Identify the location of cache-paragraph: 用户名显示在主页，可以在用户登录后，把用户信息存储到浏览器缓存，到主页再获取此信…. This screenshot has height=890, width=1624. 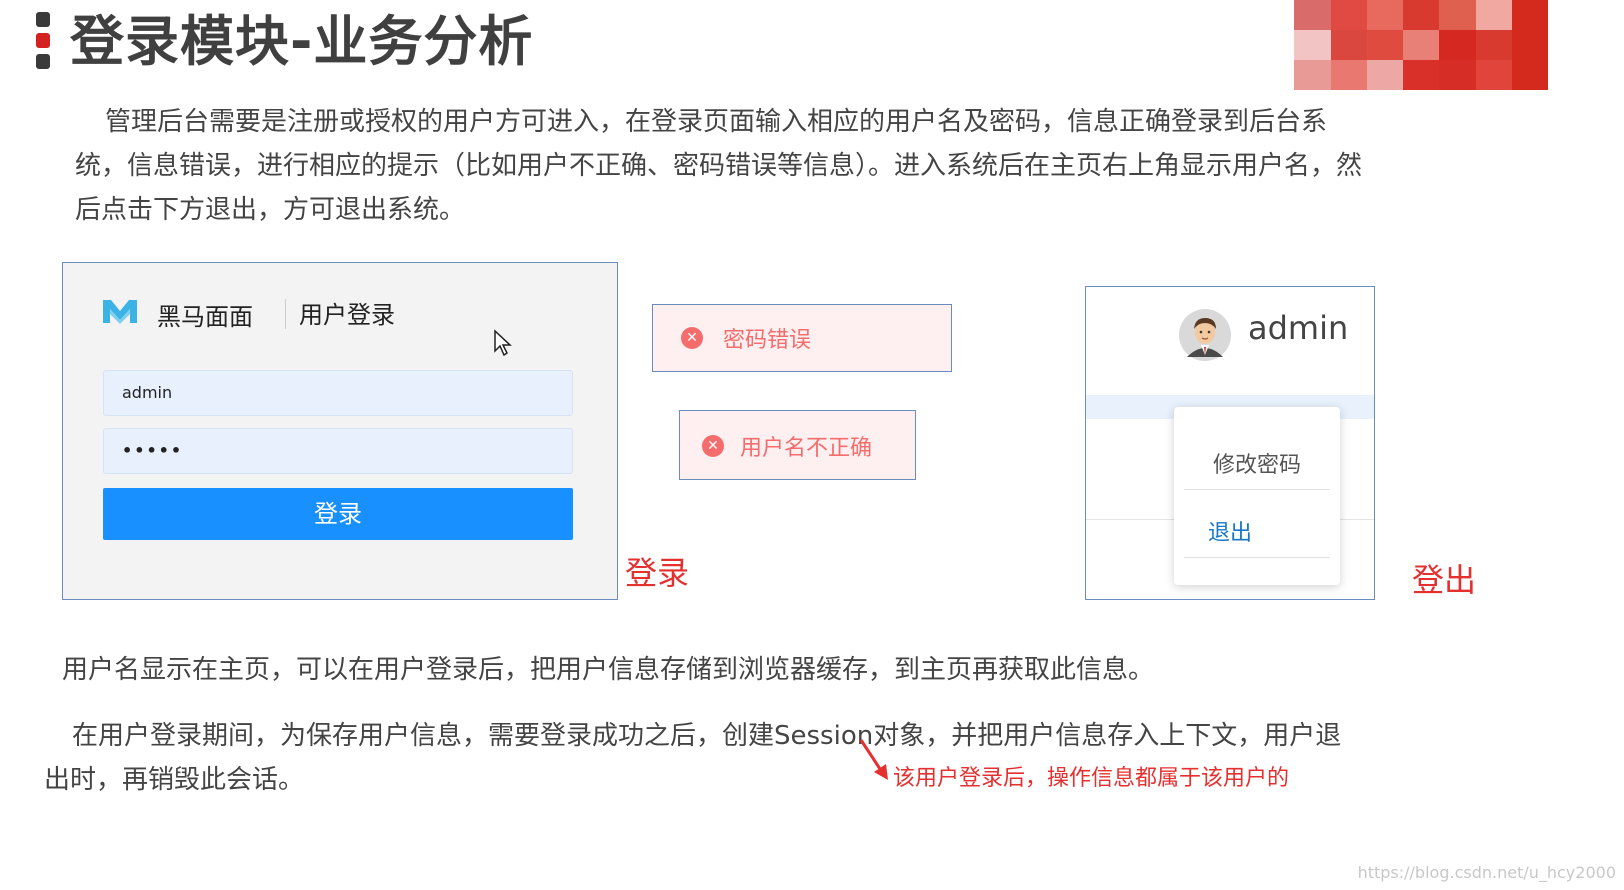
(608, 670).